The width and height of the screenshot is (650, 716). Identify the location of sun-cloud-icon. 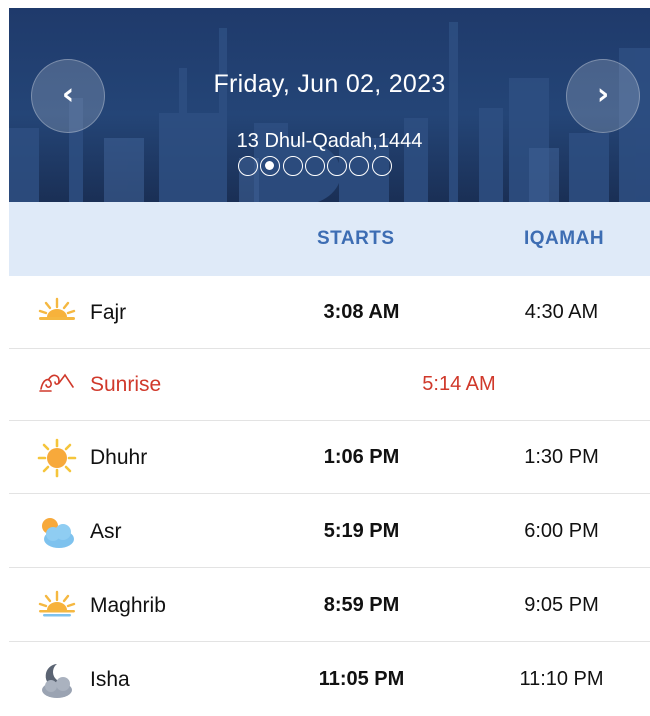
(58, 533).